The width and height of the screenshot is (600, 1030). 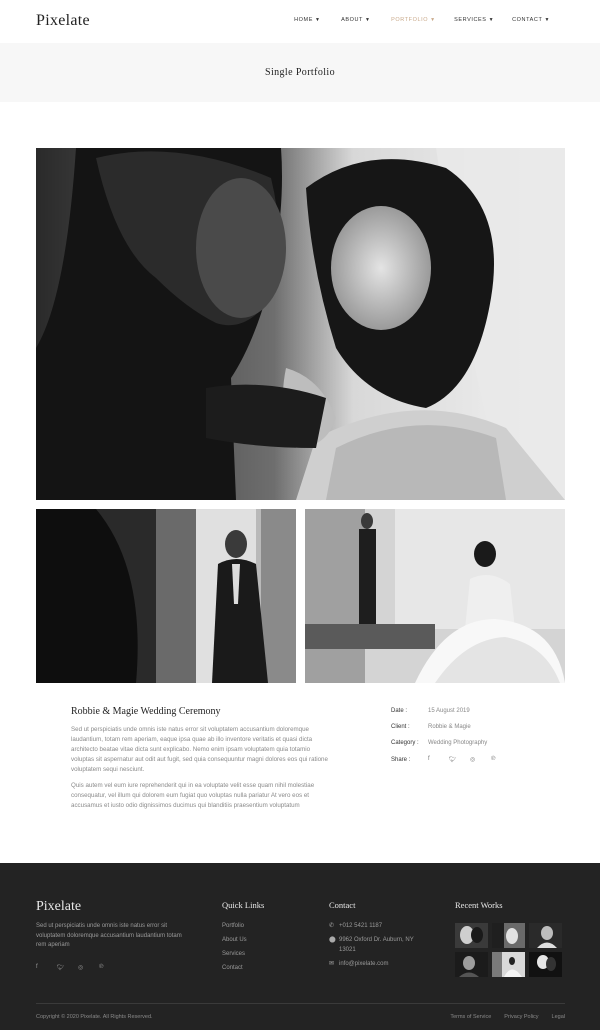 I want to click on nav-item-contact: CONTACT ▼, so click(x=531, y=20).